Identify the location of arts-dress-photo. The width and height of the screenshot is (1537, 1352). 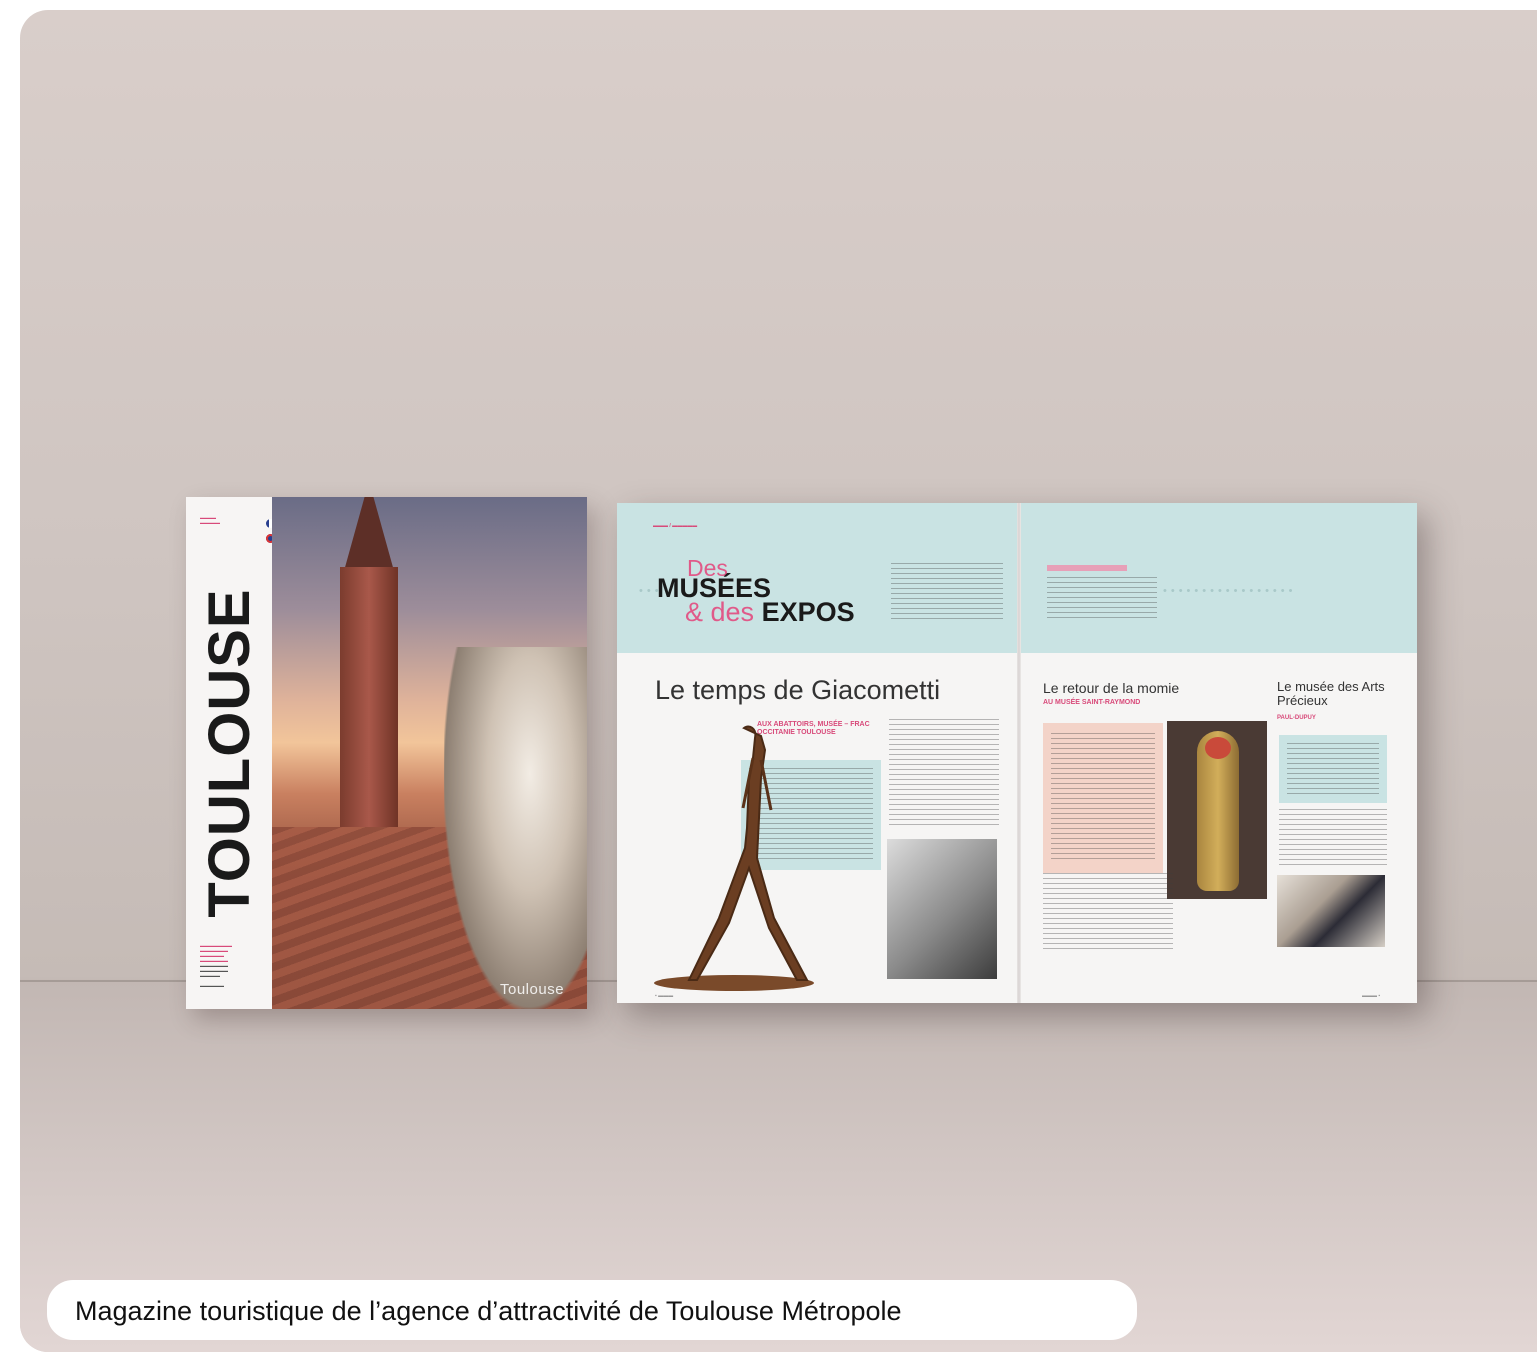
(1331, 911).